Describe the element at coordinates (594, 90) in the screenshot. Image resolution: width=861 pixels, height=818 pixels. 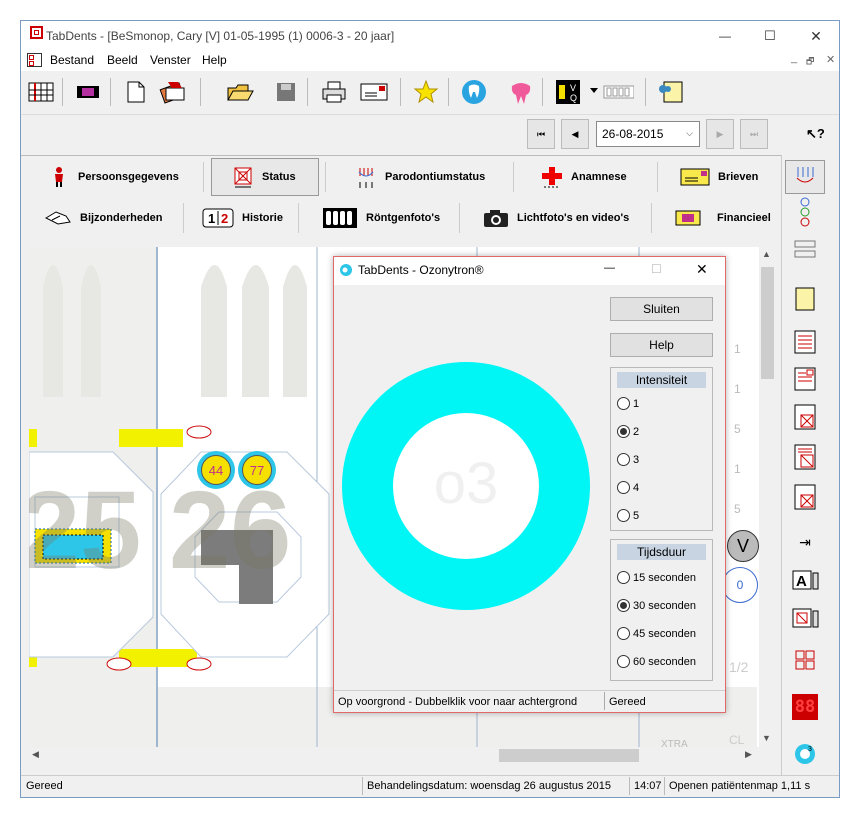
I see `chevron-down-icon` at that location.